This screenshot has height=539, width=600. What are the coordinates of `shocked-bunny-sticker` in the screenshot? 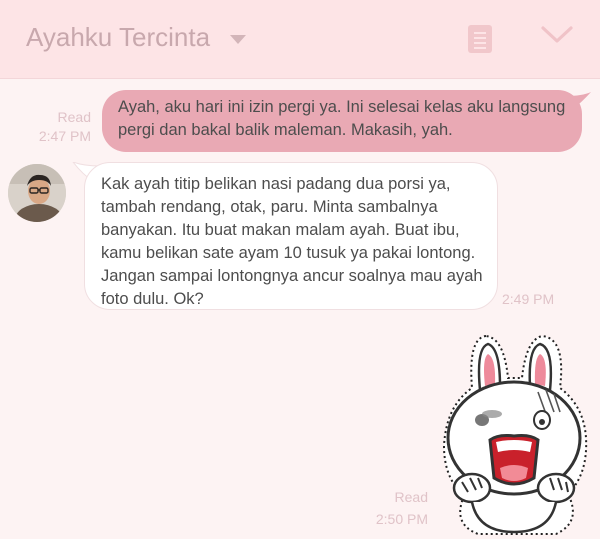 It's located at (514, 433).